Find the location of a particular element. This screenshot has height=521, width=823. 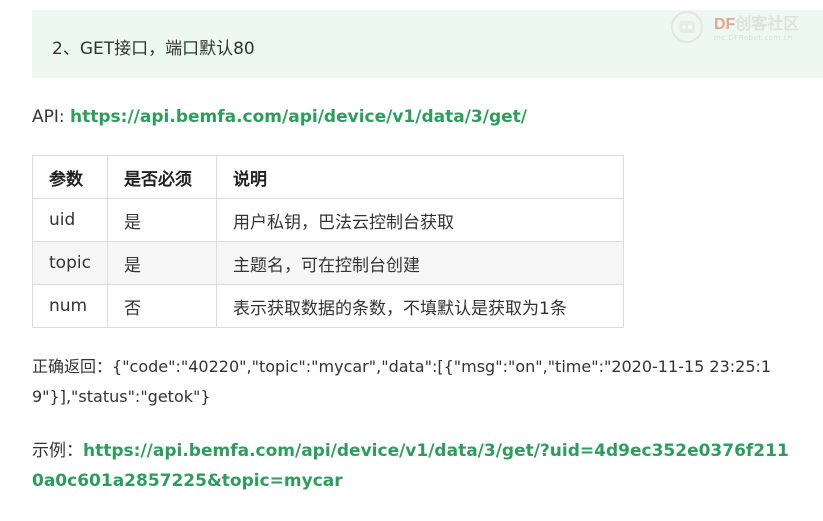

table-row: num 否 表示获取数据的条数，不填默认是获取为1条 is located at coordinates (328, 306).